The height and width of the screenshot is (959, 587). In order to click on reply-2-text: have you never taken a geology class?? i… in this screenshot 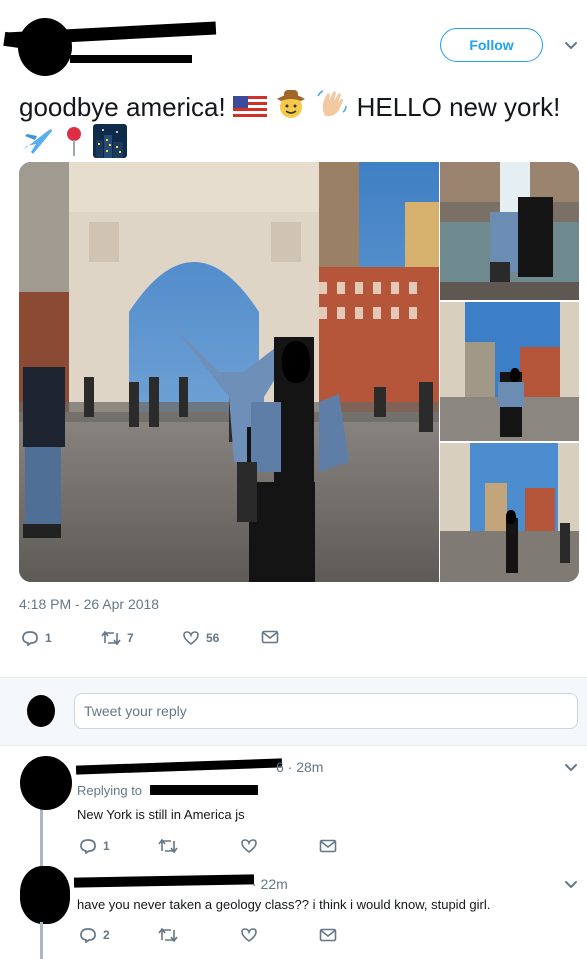, I will do `click(284, 904)`.